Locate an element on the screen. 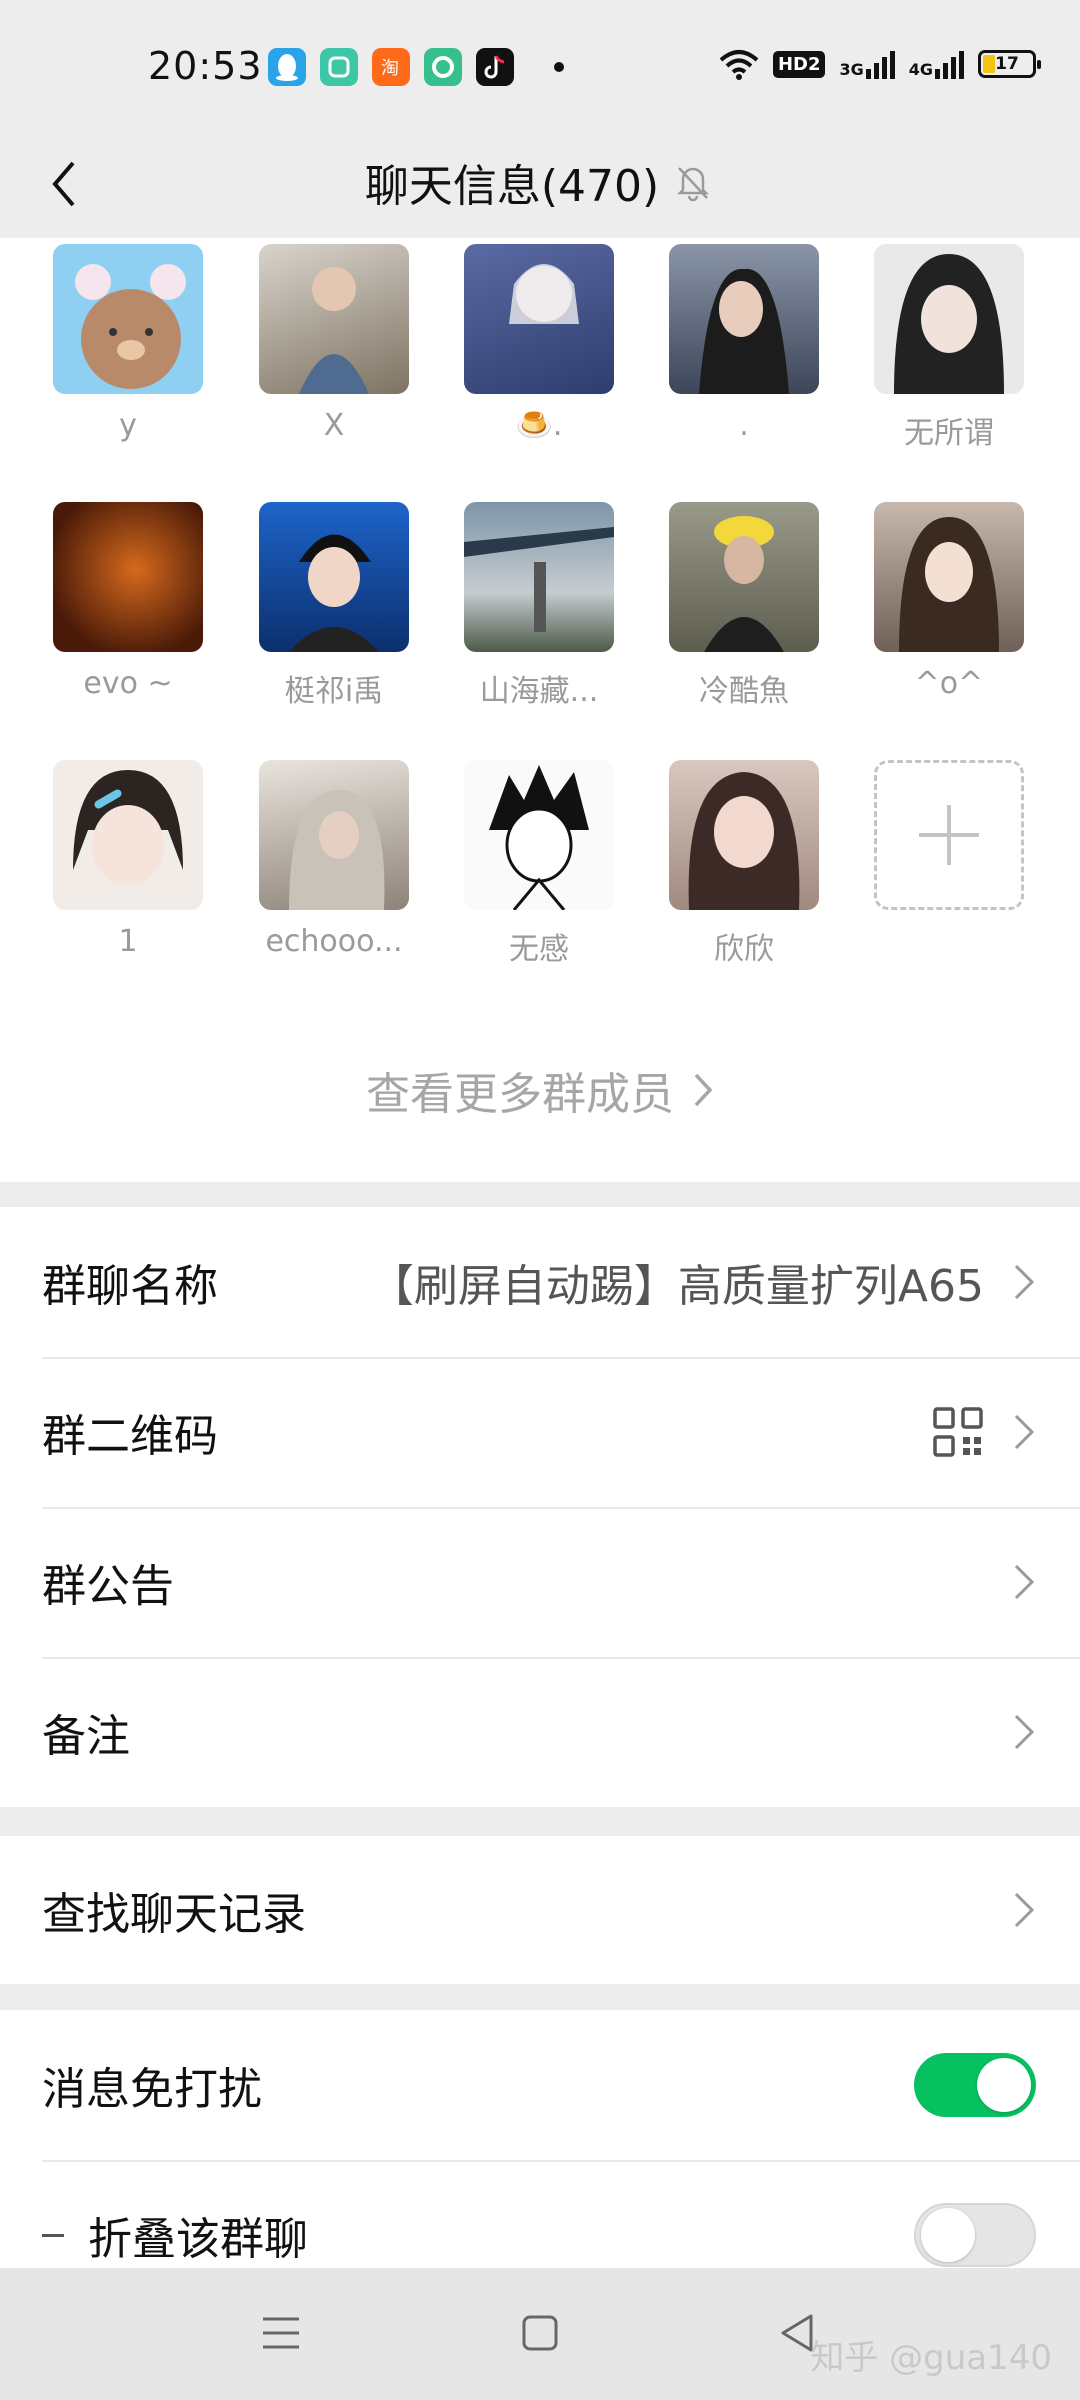 The width and height of the screenshot is (1080, 2400). signal-3g: 3G is located at coordinates (867, 64).